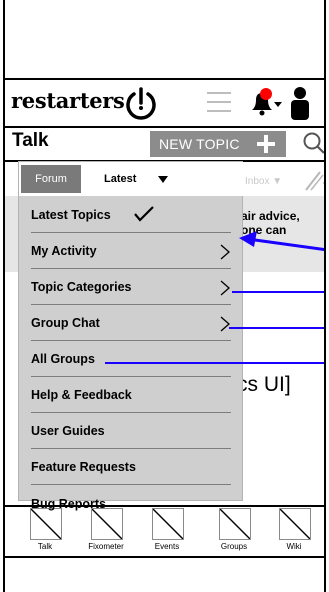 The image size is (329, 592). I want to click on nav-wiki: Wiki, so click(294, 531).